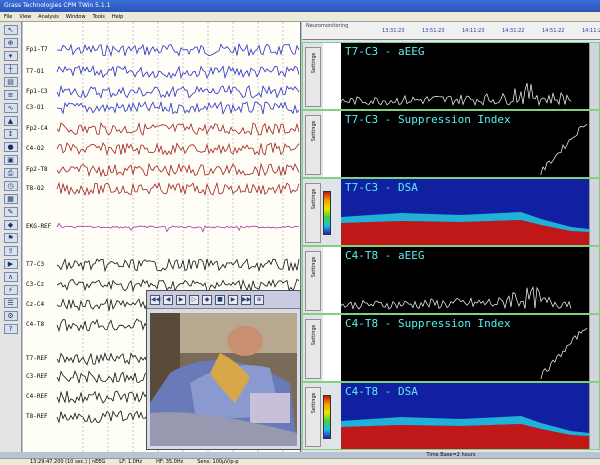 This screenshot has width=600, height=465. I want to click on calendar-icon: ▦, so click(10, 199).